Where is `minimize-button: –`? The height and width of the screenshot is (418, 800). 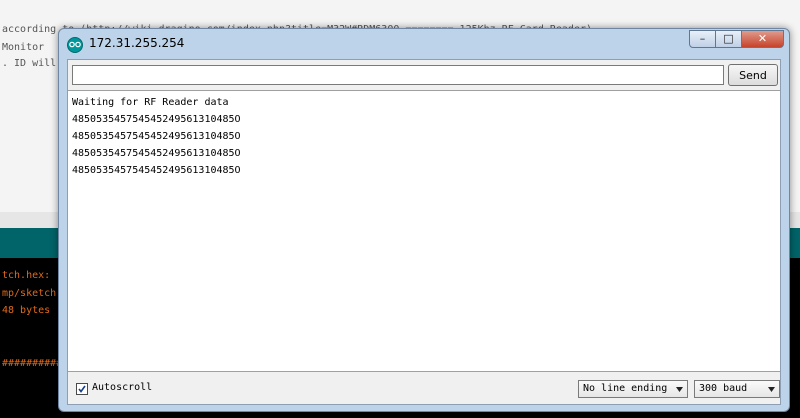 minimize-button: – is located at coordinates (702, 39).